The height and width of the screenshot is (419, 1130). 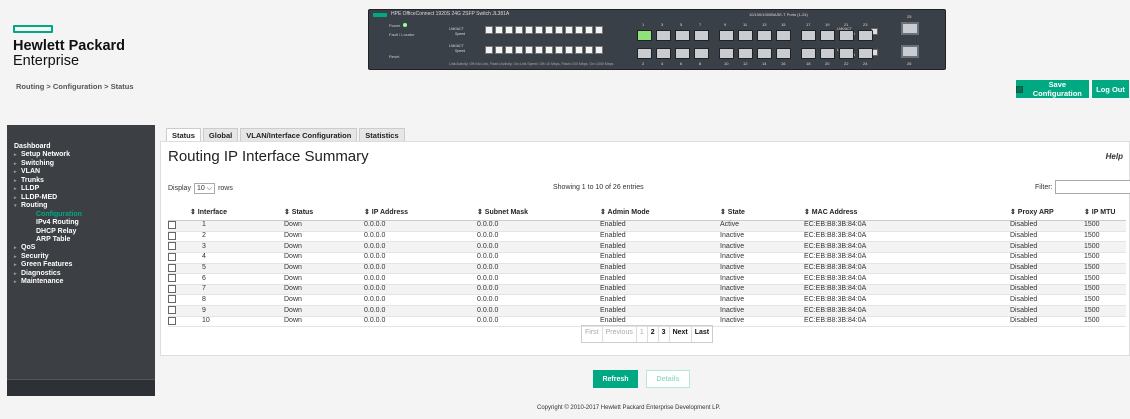 I want to click on sidebar-item-dashboard: Dashboard, so click(x=48, y=147).